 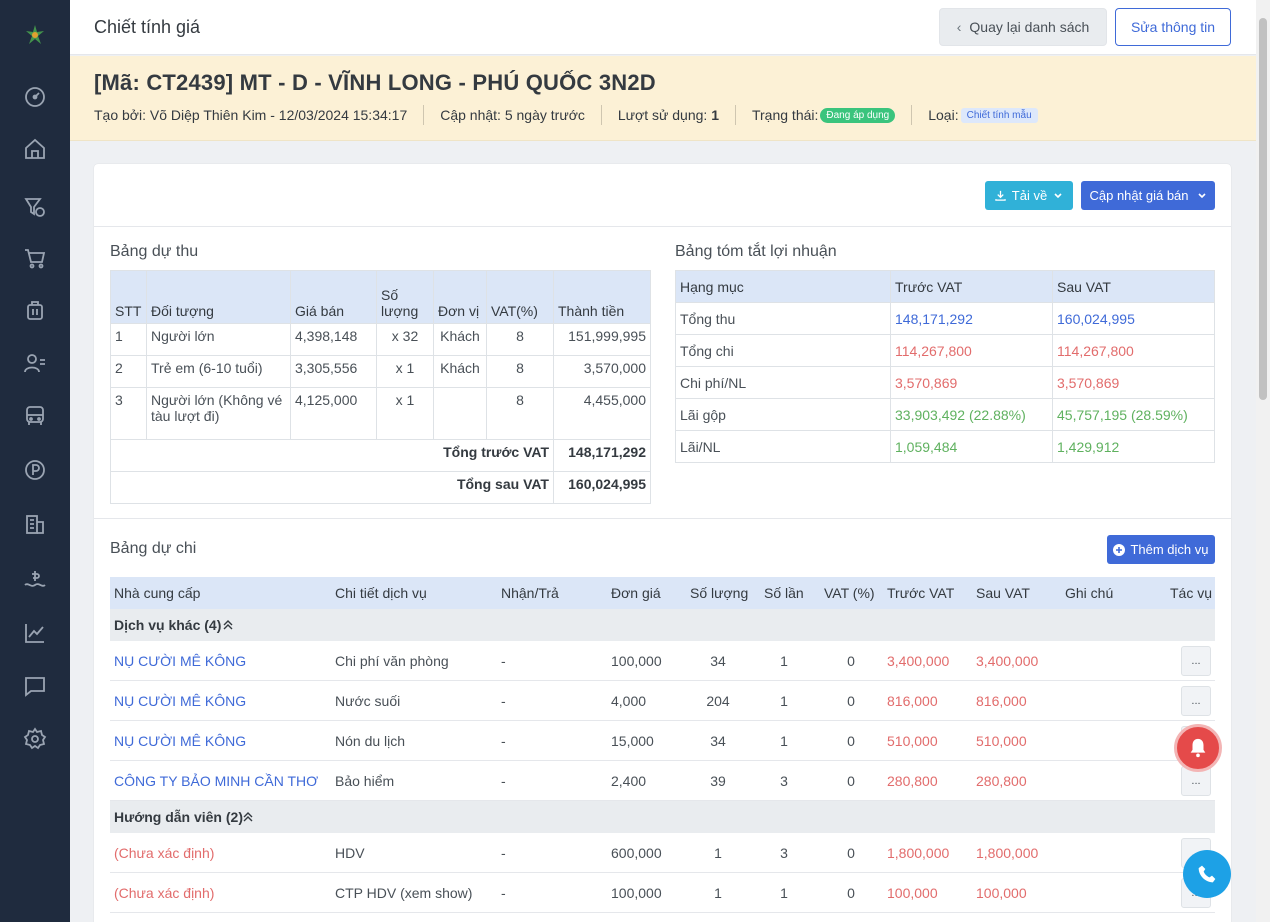 What do you see at coordinates (602, 297) in the screenshot?
I see `col-total: Thành tiền` at bounding box center [602, 297].